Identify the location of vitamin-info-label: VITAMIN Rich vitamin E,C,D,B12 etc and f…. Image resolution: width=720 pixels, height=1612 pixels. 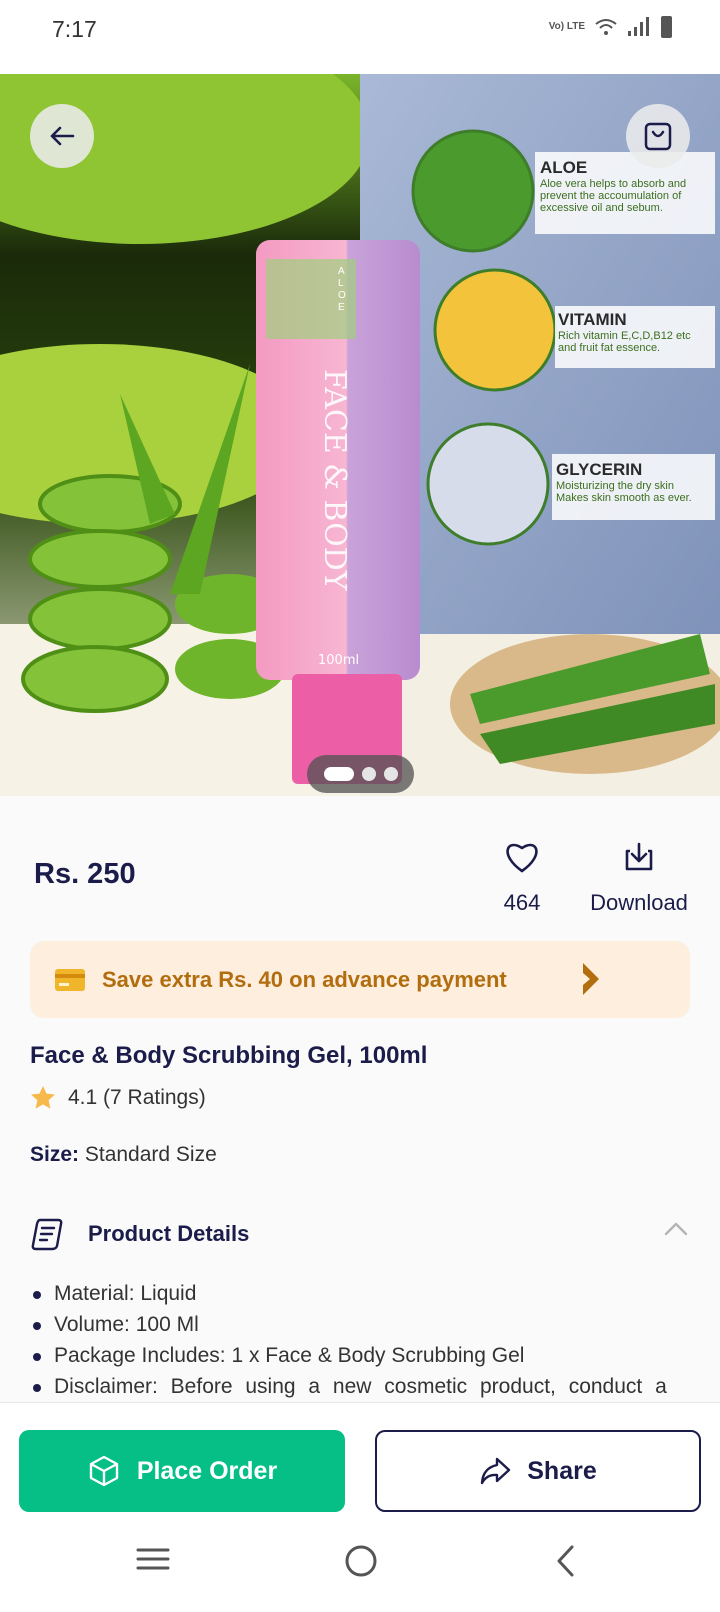
(624, 332).